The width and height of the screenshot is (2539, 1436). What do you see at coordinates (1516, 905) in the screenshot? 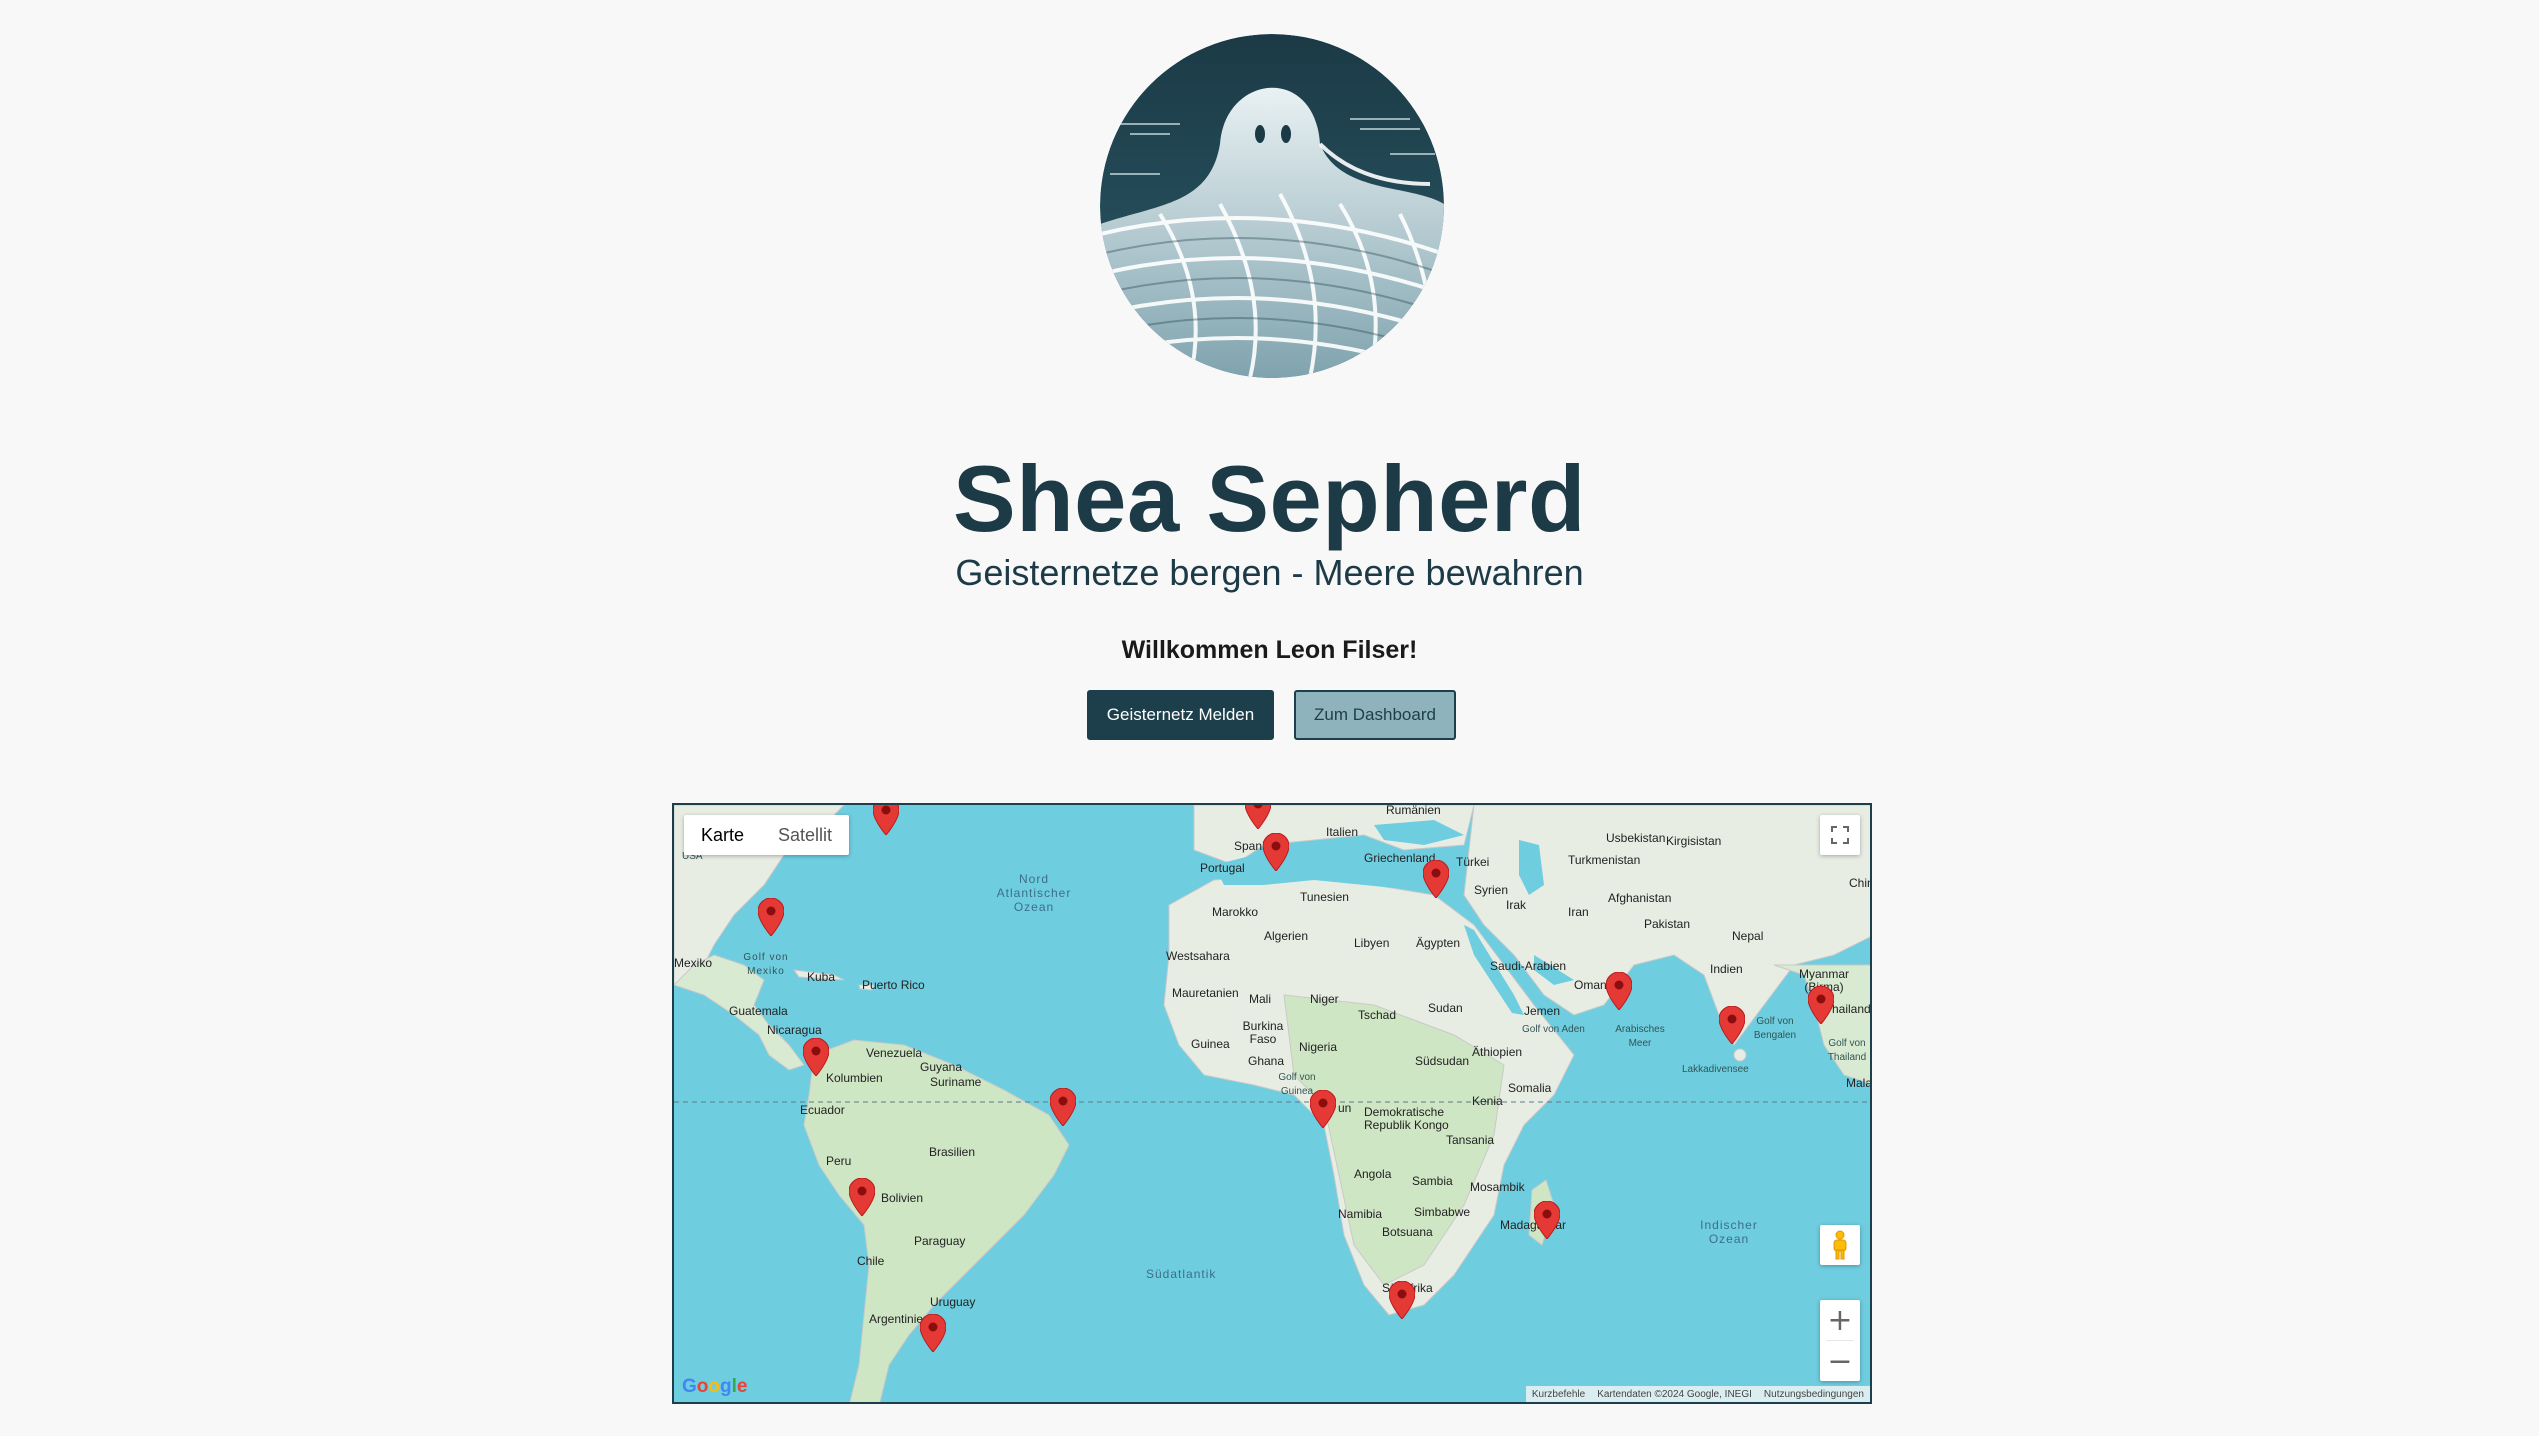
I see `map-label-irak: Irak` at bounding box center [1516, 905].